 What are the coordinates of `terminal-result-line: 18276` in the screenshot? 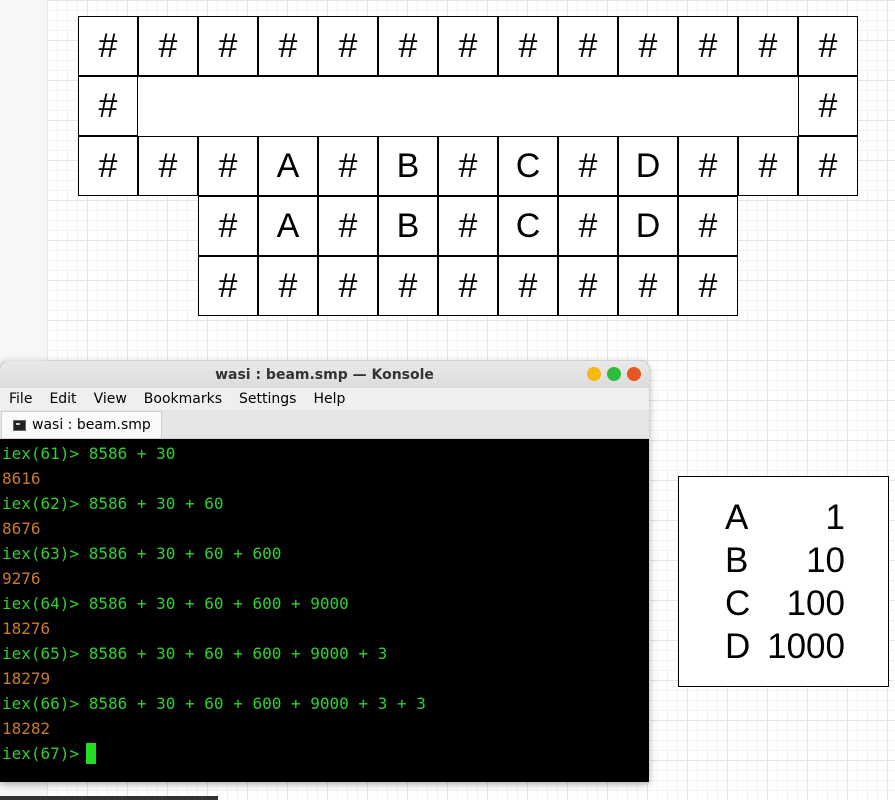 It's located at (26, 628).